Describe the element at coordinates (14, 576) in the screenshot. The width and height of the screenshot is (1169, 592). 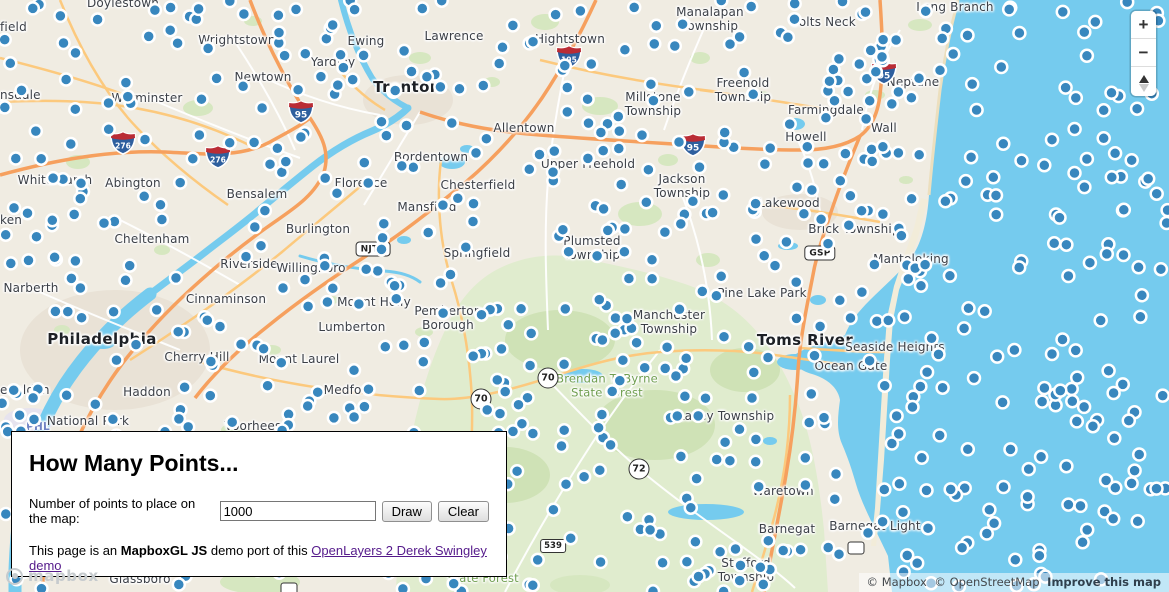
I see `mapbox-logo-icon` at that location.